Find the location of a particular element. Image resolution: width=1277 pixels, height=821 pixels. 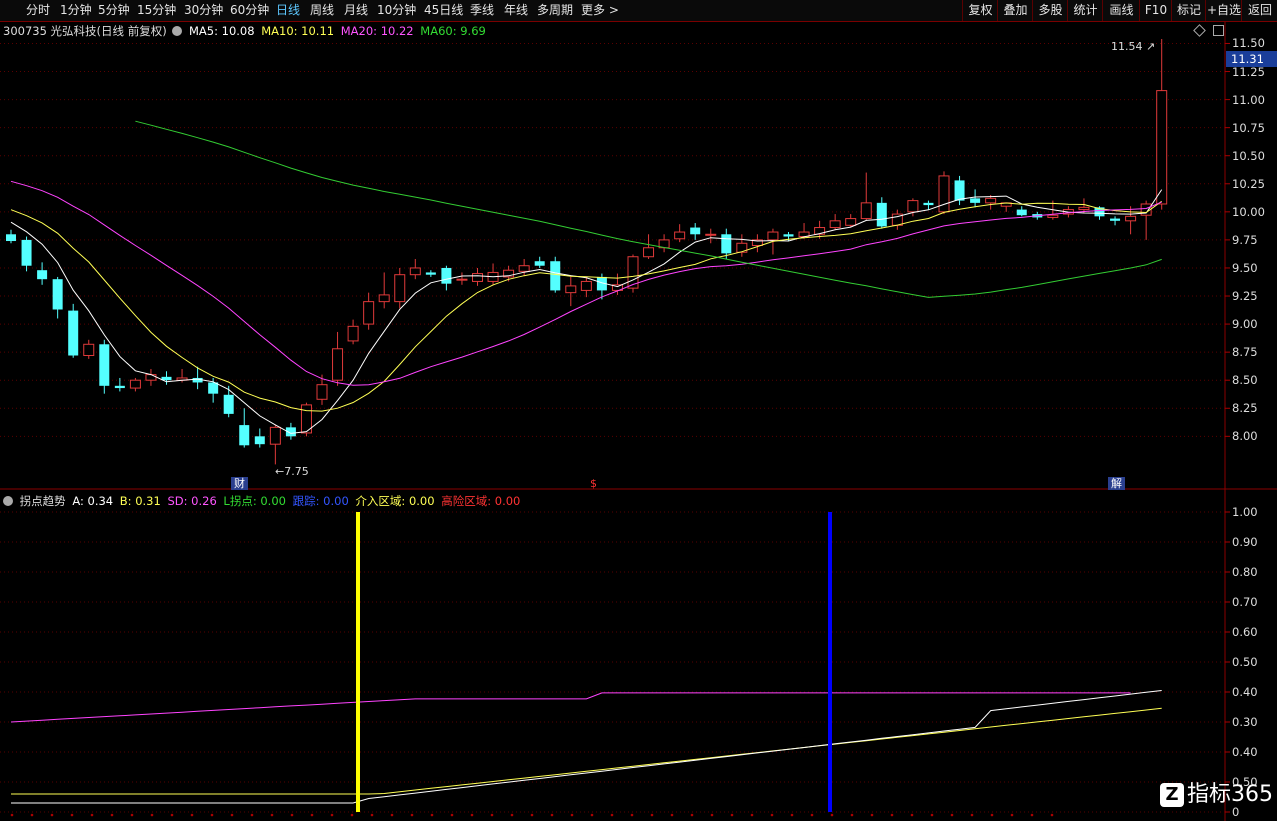

unlock-marker: 解 is located at coordinates (1116, 483).